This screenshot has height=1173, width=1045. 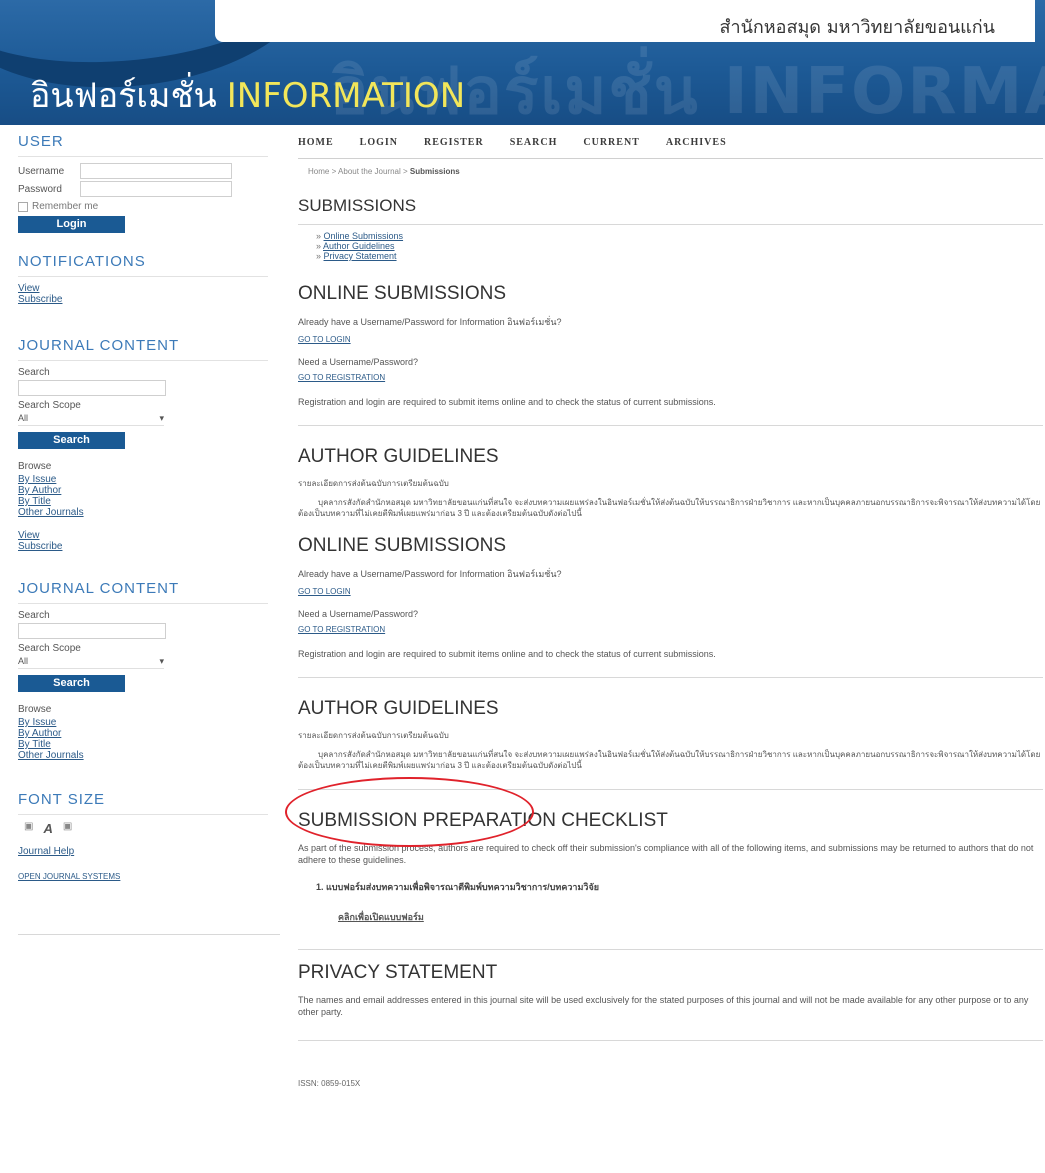 What do you see at coordinates (49, 648) in the screenshot?
I see `search-scope-label-2: Search Scope` at bounding box center [49, 648].